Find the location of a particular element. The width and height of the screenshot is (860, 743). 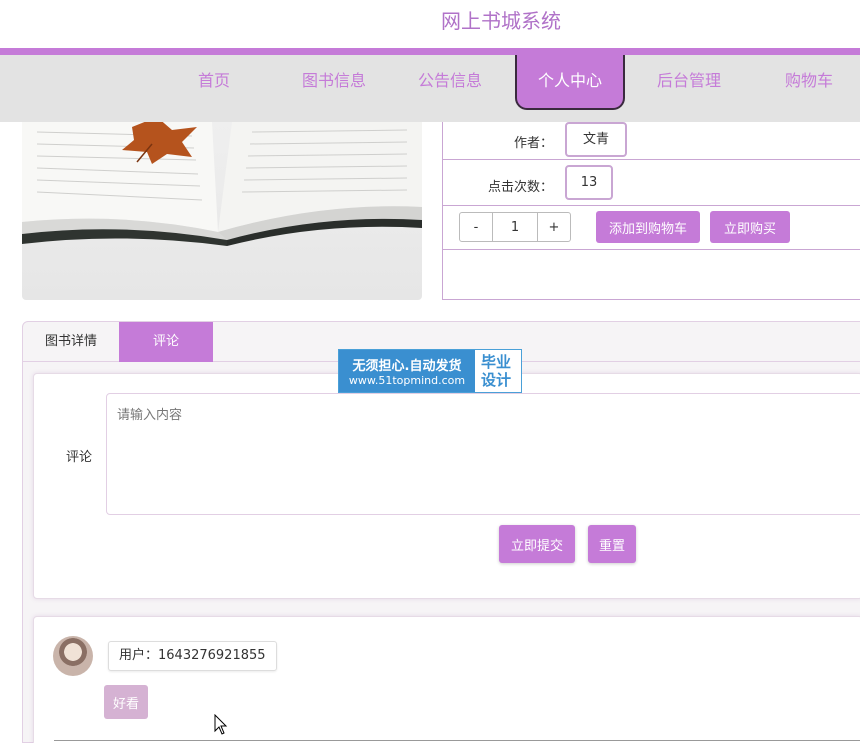

purchase-row: - 1 + 添加到购物车 立即购买 is located at coordinates (651, 228).